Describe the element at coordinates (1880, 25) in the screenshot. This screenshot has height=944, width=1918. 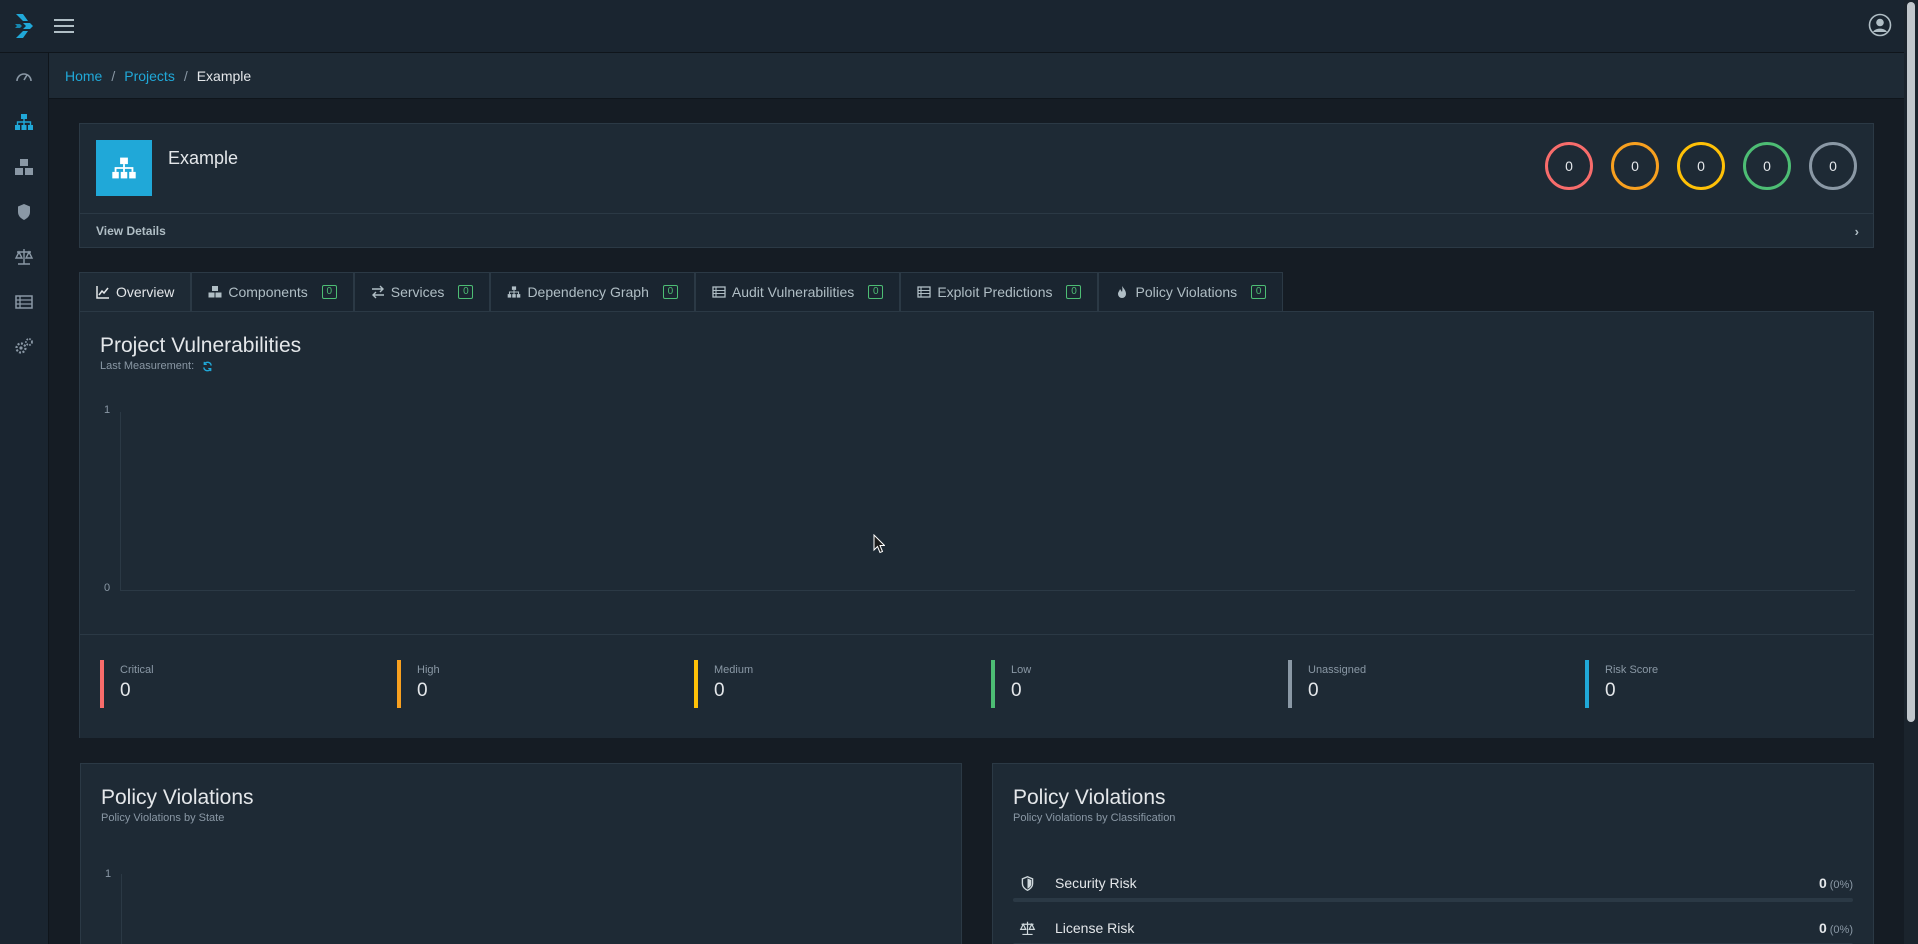
I see `user-profile-icon` at that location.